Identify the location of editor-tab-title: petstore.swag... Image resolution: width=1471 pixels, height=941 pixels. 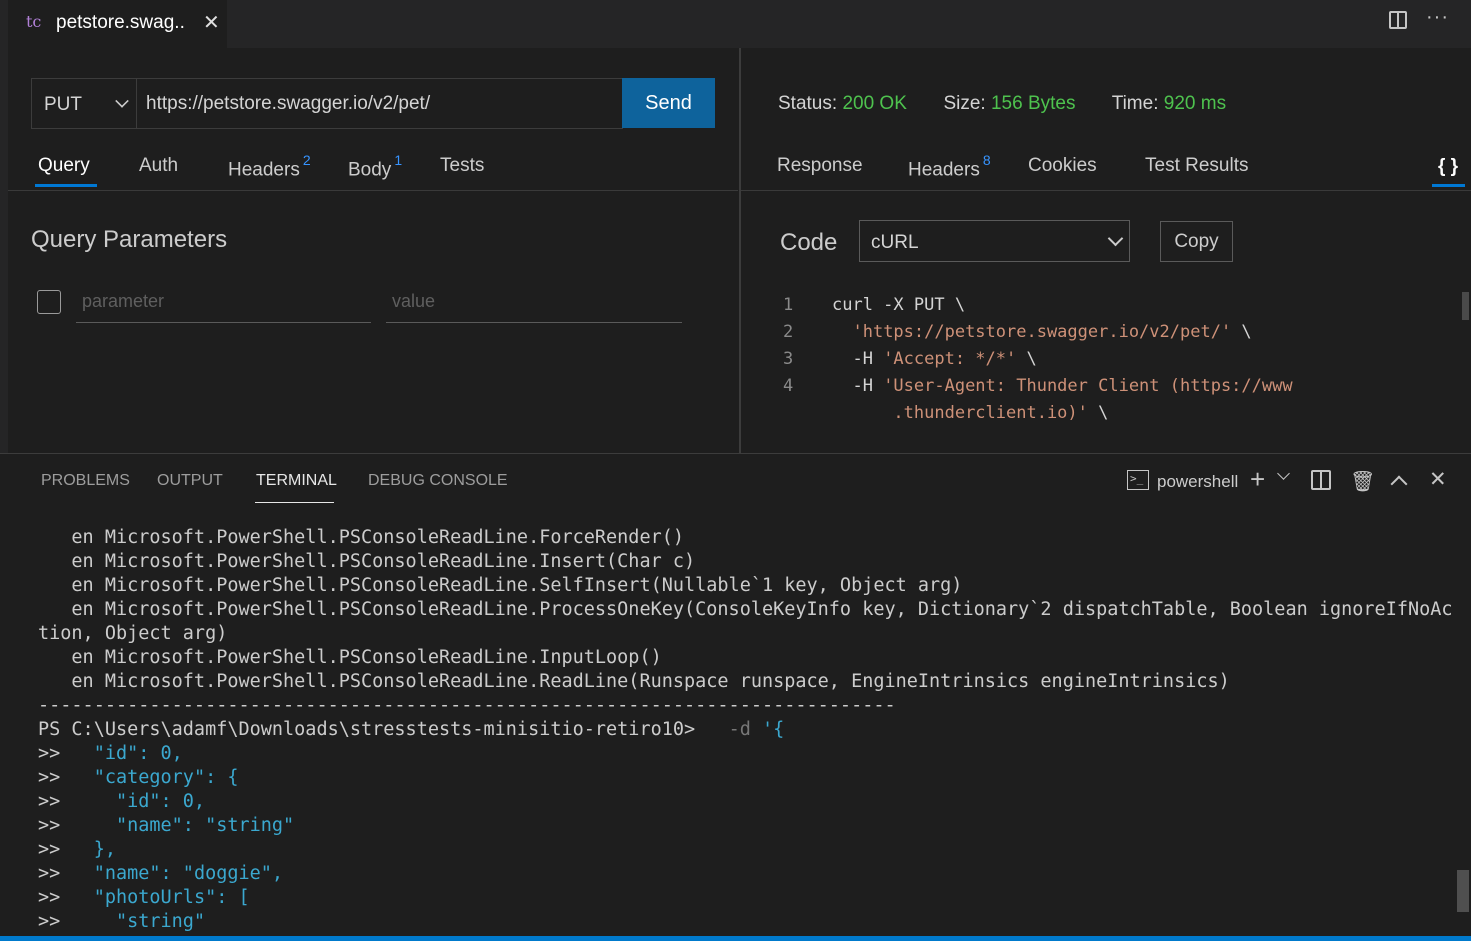
(120, 22).